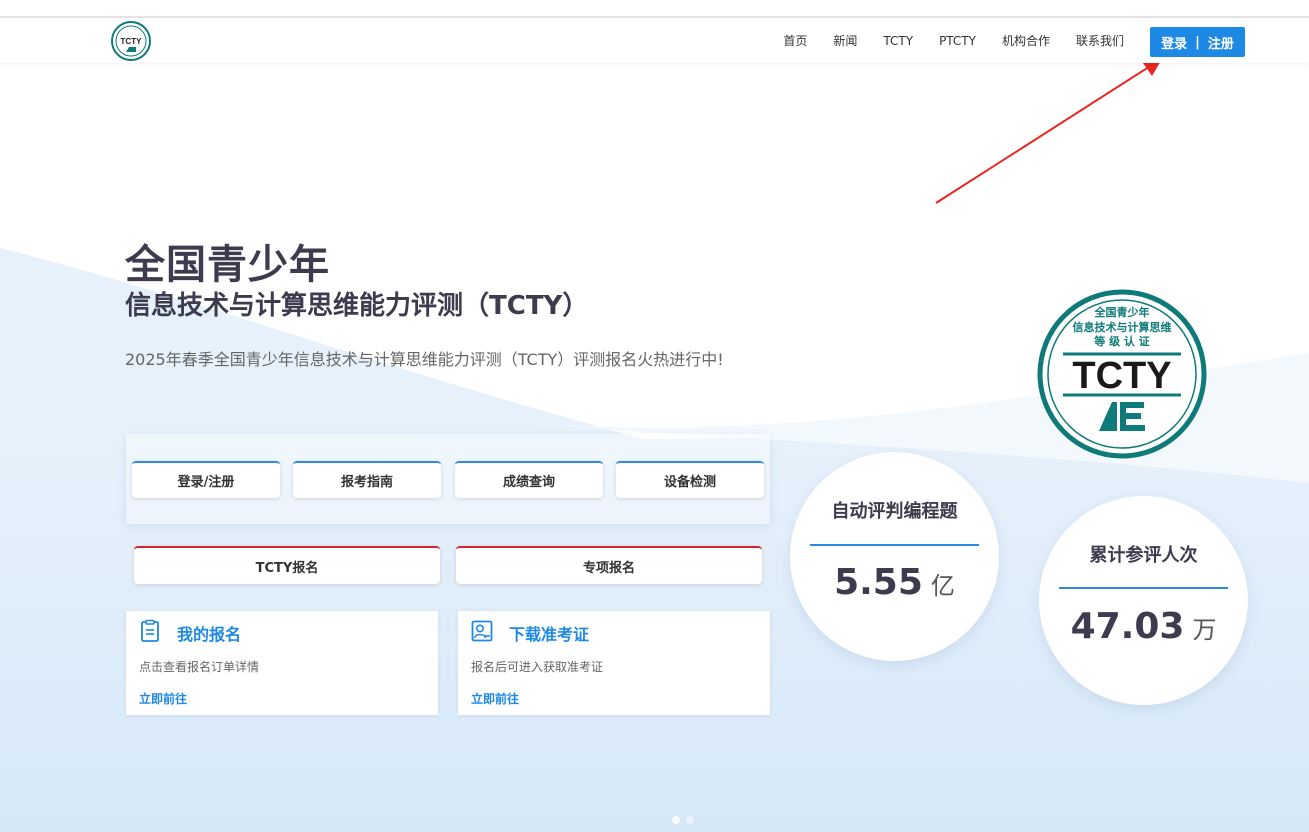 Image resolution: width=1309 pixels, height=832 pixels. Describe the element at coordinates (357, 306) in the screenshot. I see `hero-subtitle: 信息技术与计算思维能力评测（TCTY）` at that location.